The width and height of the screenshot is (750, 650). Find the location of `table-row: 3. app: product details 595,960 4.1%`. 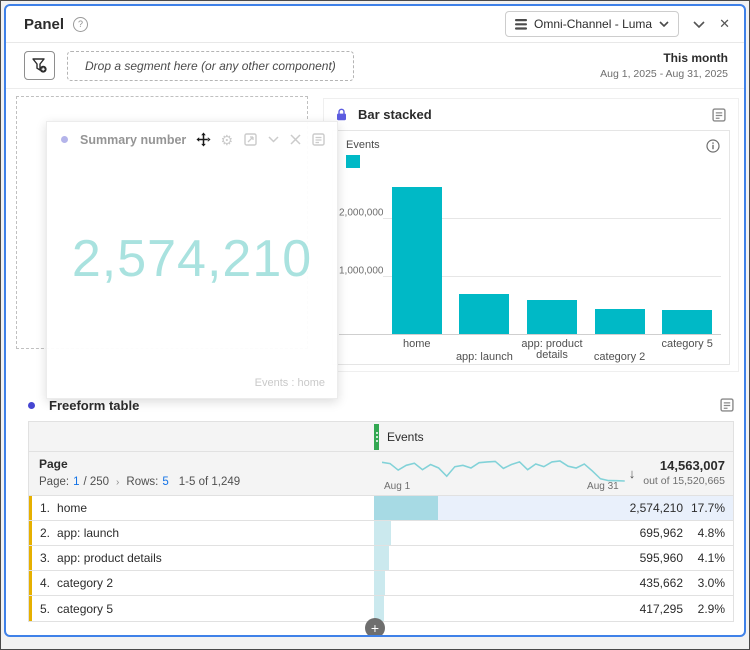

table-row: 3. app: product details 595,960 4.1% is located at coordinates (381, 558).